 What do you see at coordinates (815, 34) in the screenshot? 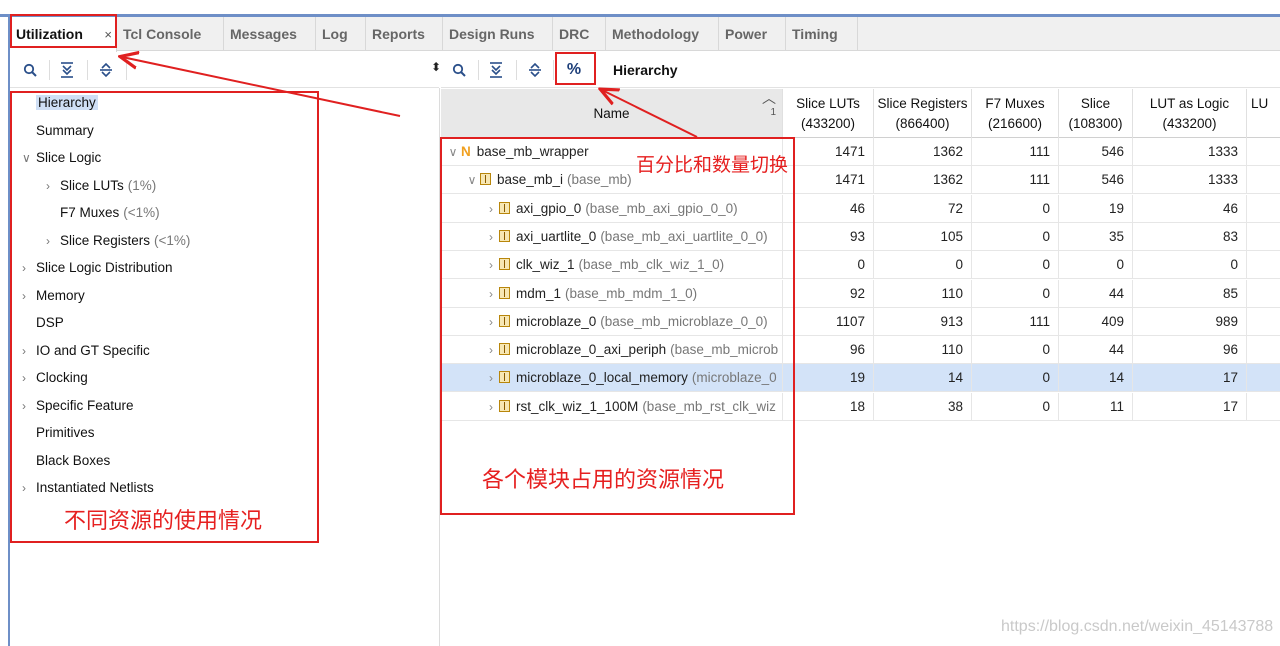
I see `tab-label: Timing` at bounding box center [815, 34].